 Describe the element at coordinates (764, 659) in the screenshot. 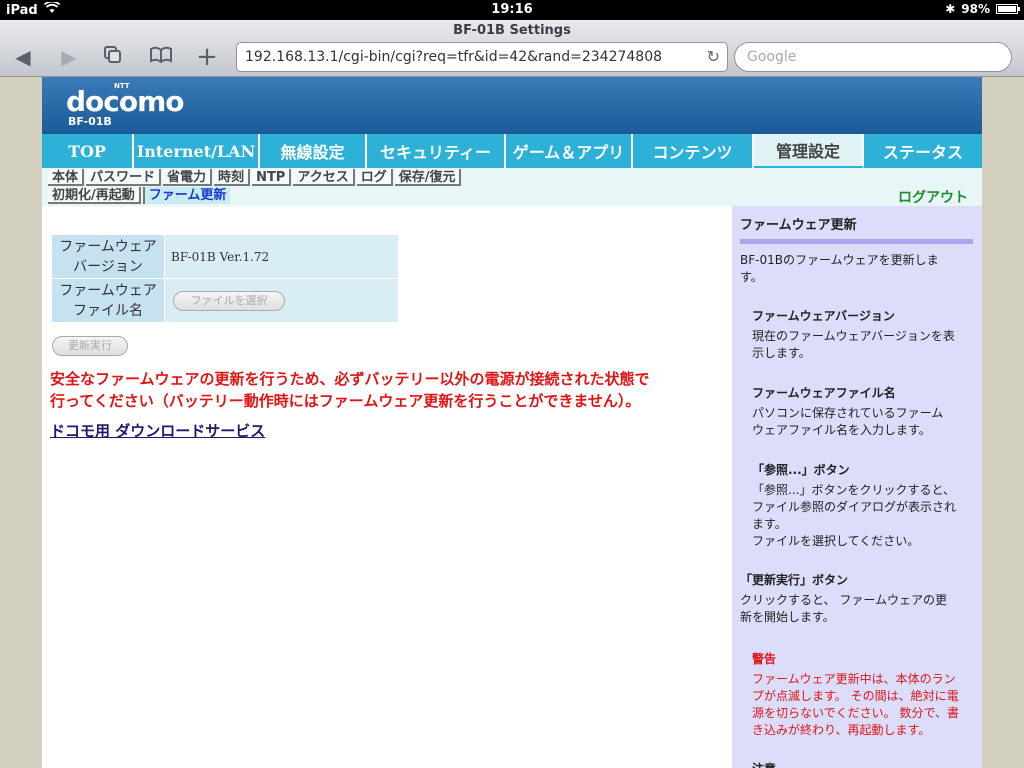

I see `help-heading: 警告` at that location.